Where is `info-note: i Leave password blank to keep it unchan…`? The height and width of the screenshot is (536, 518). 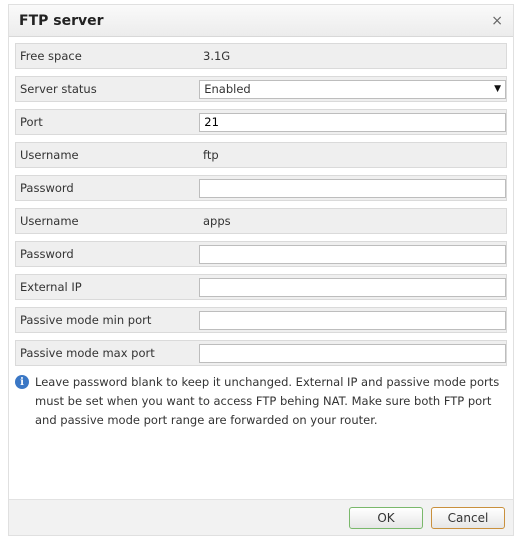
info-note: i Leave password blank to keep it unchan… is located at coordinates (259, 401).